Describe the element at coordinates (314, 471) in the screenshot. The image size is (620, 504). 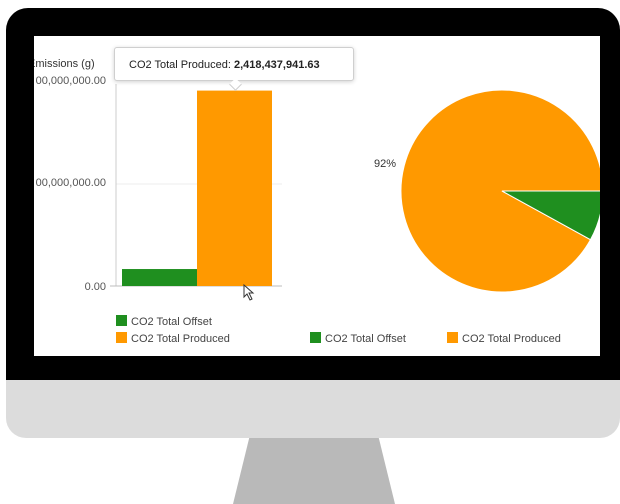
I see `monitor-stand` at that location.